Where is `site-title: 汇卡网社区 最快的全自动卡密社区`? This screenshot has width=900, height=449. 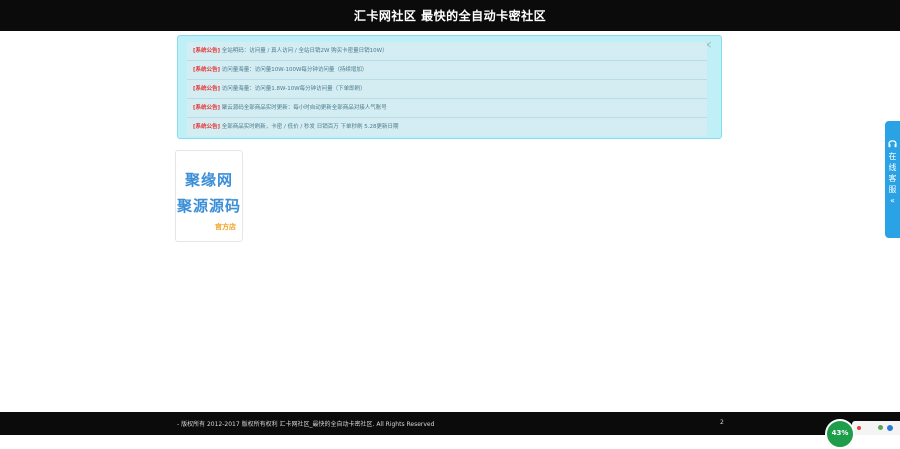
site-title: 汇卡网社区 最快的全自动卡密社区 is located at coordinates (450, 16).